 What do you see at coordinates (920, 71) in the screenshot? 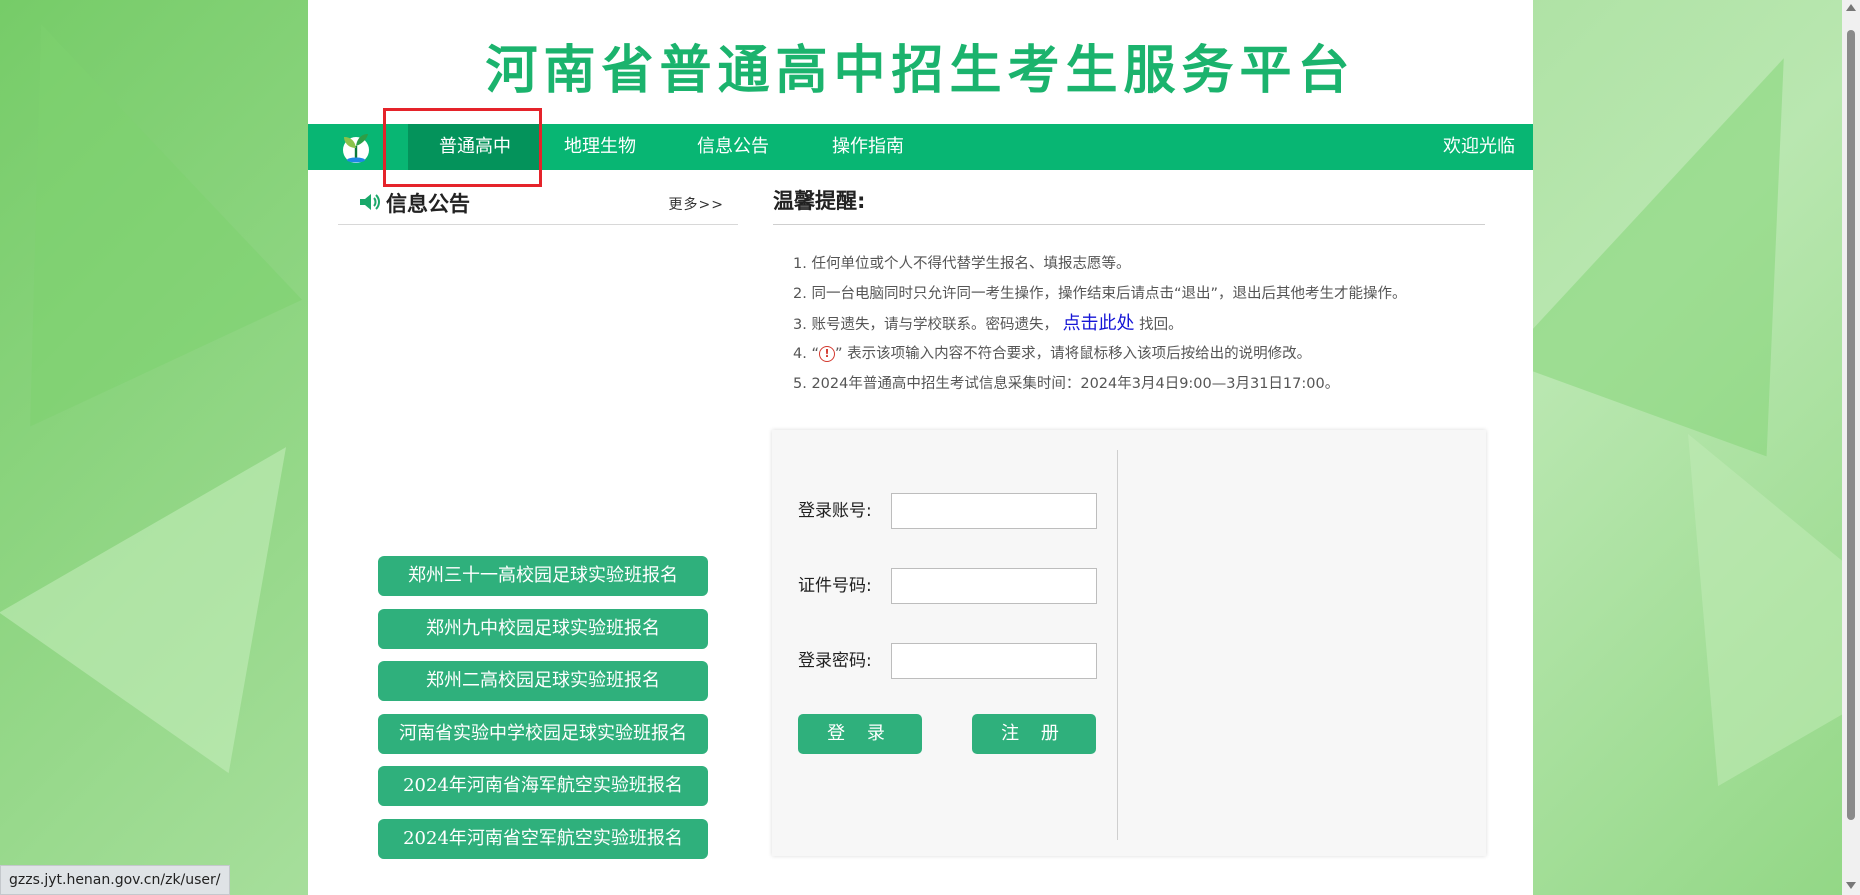
I see `site-title: 河南省普通高中招生考生服务平台` at bounding box center [920, 71].